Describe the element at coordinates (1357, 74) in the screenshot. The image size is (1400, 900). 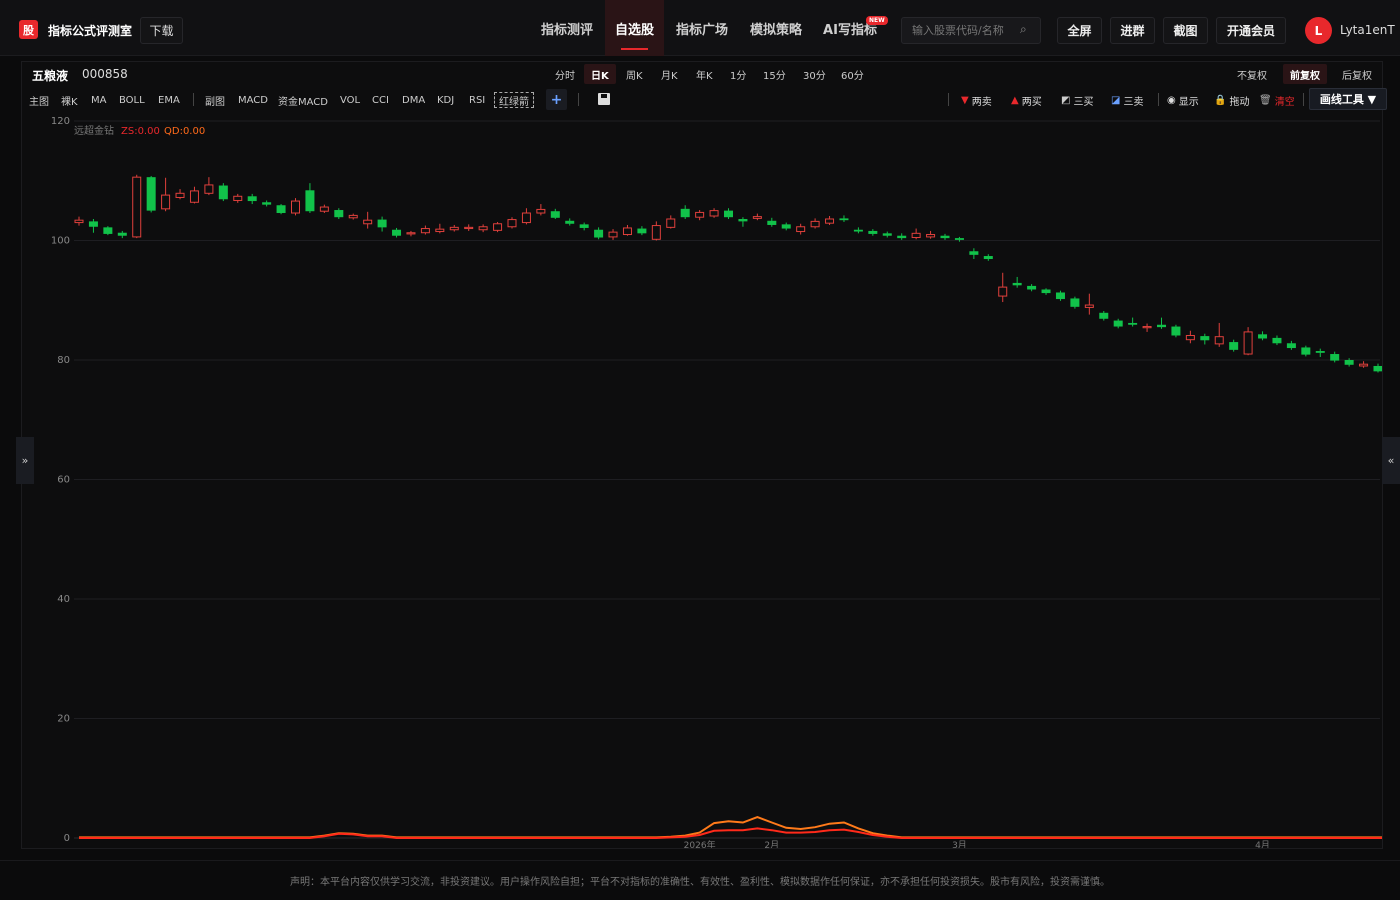
I see `adjust-backward: 后复权` at that location.